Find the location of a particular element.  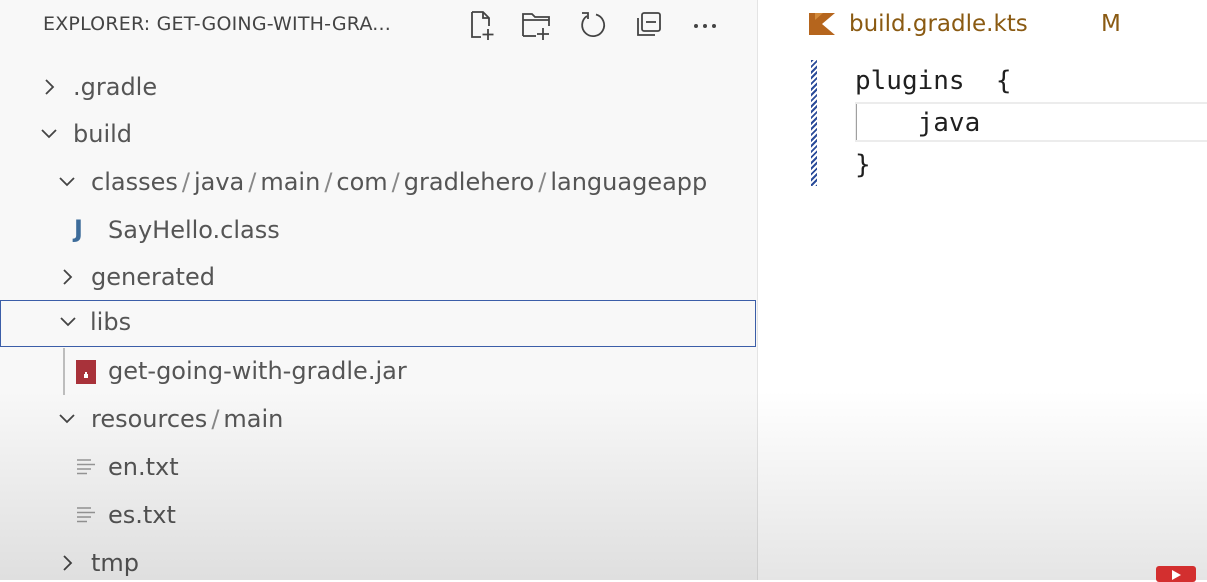

tree-item-gradle-folder: .gradle is located at coordinates (378, 87).